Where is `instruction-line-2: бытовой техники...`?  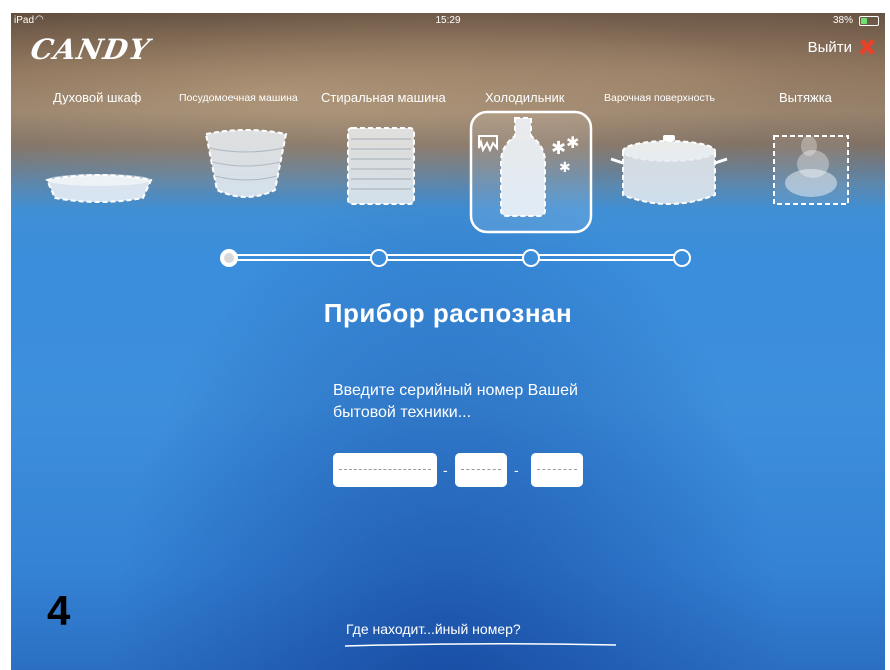
instruction-line-2: бытовой техники... is located at coordinates (402, 412).